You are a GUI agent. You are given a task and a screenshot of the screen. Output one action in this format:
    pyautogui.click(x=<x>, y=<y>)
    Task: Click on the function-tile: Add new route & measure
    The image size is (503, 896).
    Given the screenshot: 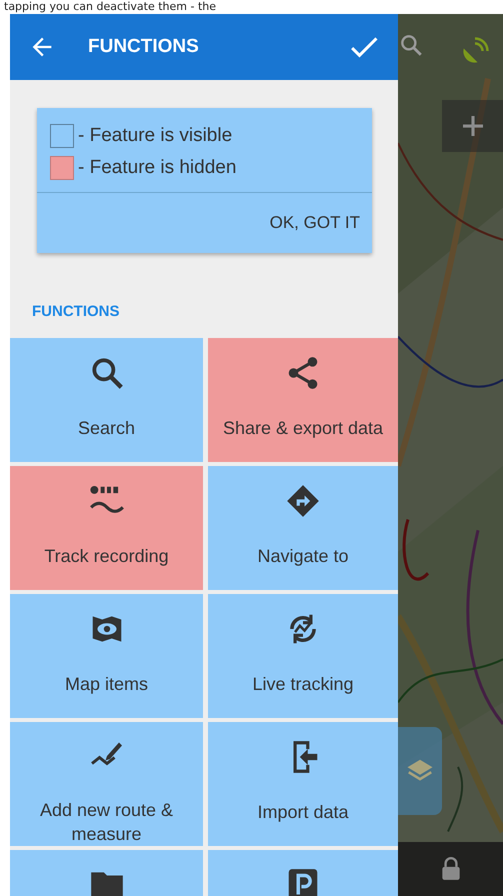 What is the action you would take?
    pyautogui.click(x=106, y=784)
    